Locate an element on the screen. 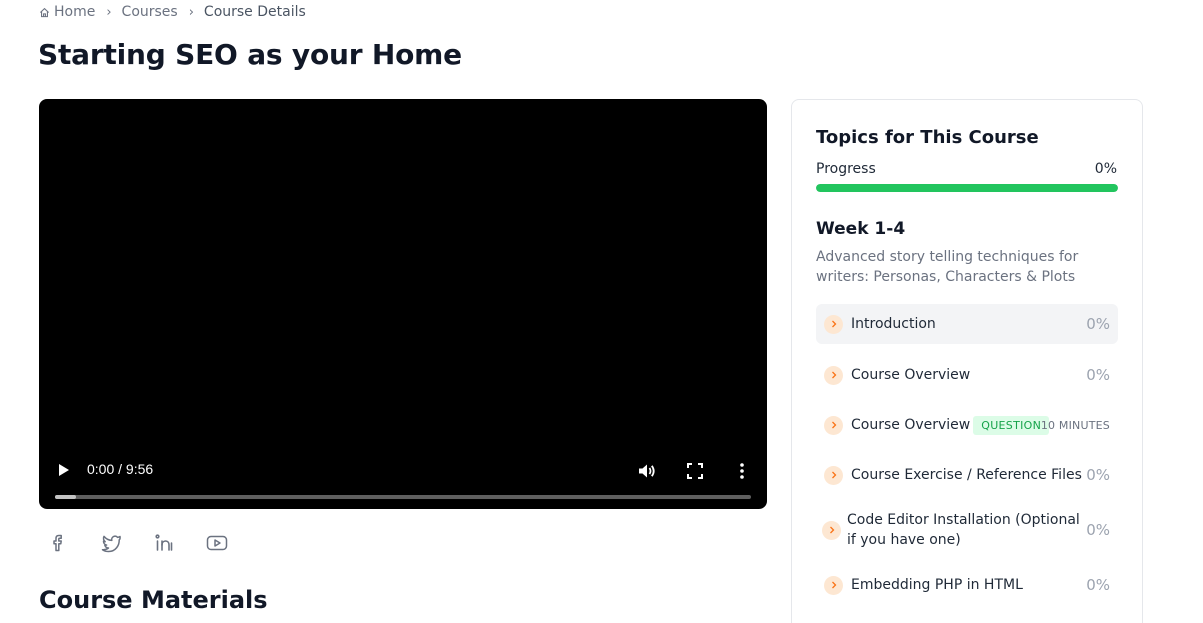 The image size is (1203, 623). lesson-item: Course Exercise / Reference Files 0% is located at coordinates (967, 475).